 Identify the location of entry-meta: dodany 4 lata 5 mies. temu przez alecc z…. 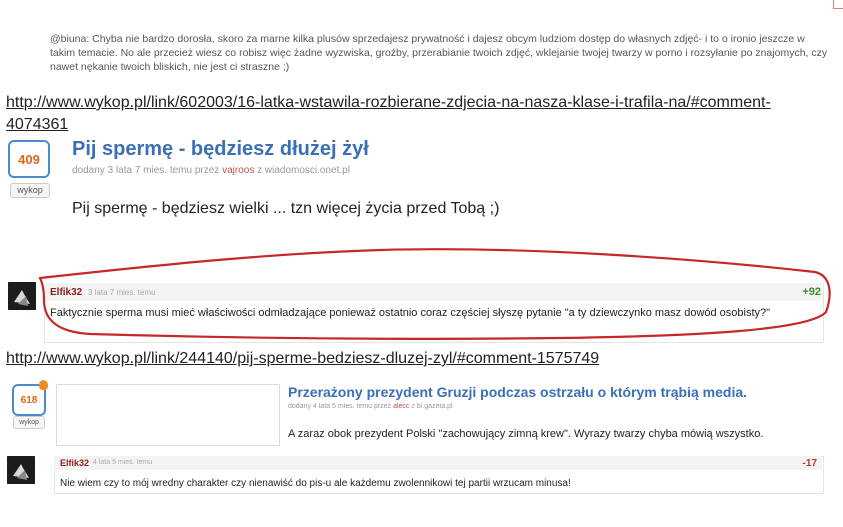
(370, 406).